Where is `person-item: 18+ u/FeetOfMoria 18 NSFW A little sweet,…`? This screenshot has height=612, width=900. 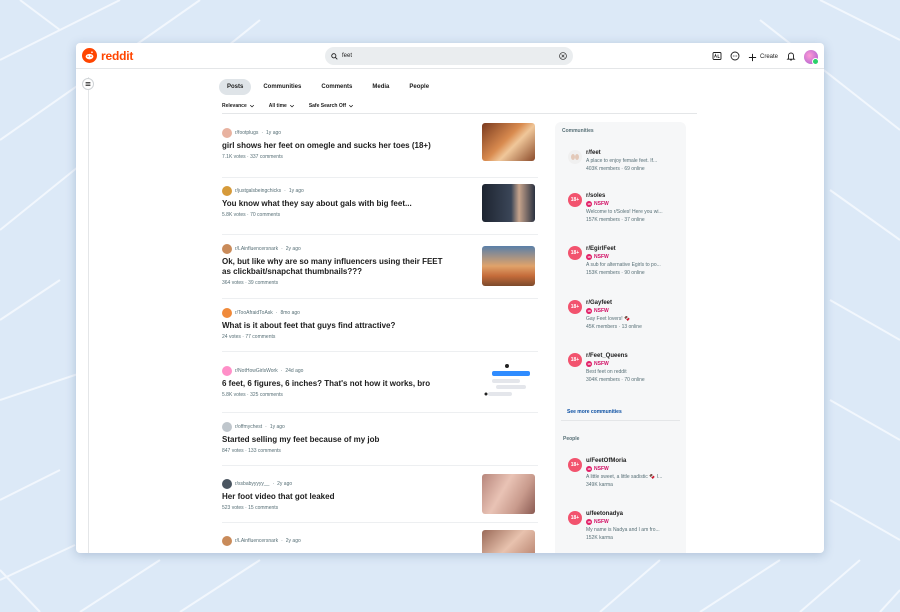
person-item: 18+ u/FeetOfMoria 18 NSFW A little sweet,… is located at coordinates (623, 473).